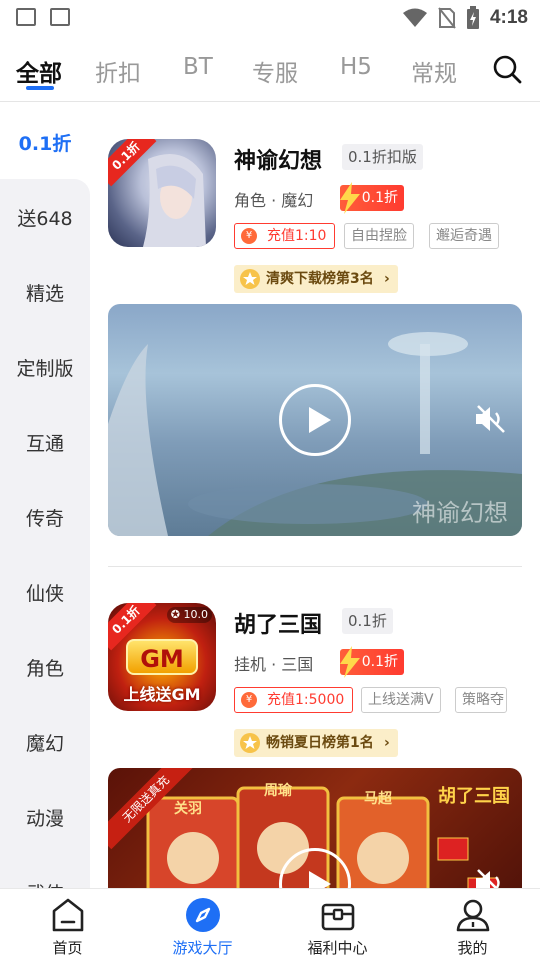 Image resolution: width=540 pixels, height=961 pixels. I want to click on sidebar-item-wuxia: 武侠, so click(45, 883).